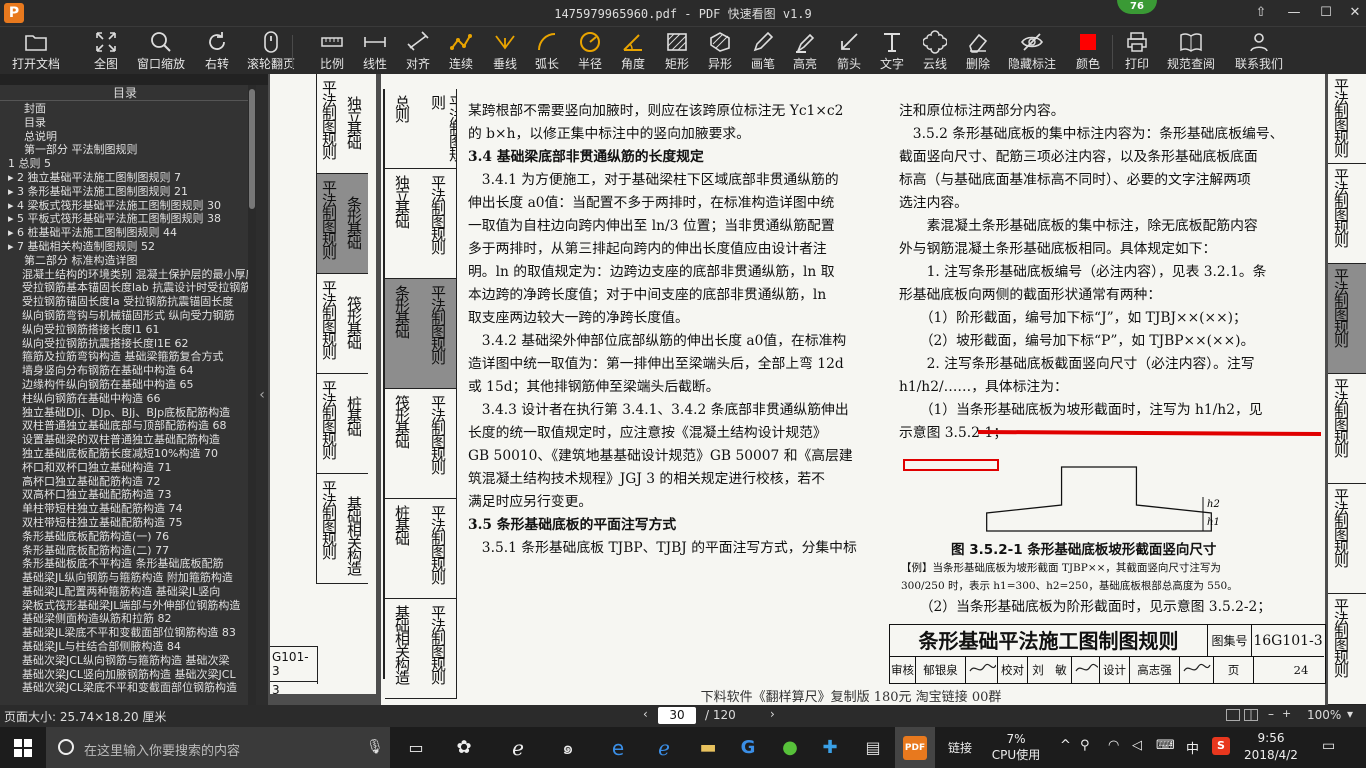 This screenshot has height=768, width=1366. Describe the element at coordinates (677, 51) in the screenshot. I see `toolbar-button-14: 矩形` at that location.